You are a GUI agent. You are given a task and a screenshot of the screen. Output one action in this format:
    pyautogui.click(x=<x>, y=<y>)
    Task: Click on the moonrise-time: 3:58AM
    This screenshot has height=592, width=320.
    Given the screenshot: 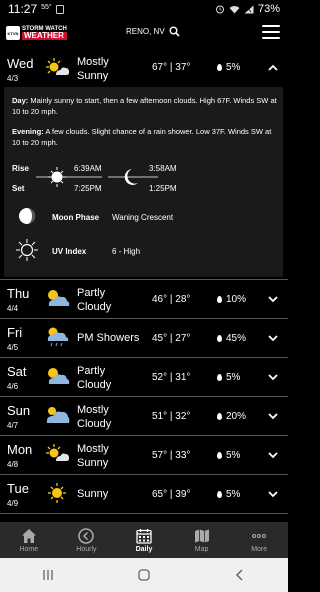 What is the action you would take?
    pyautogui.click(x=163, y=168)
    